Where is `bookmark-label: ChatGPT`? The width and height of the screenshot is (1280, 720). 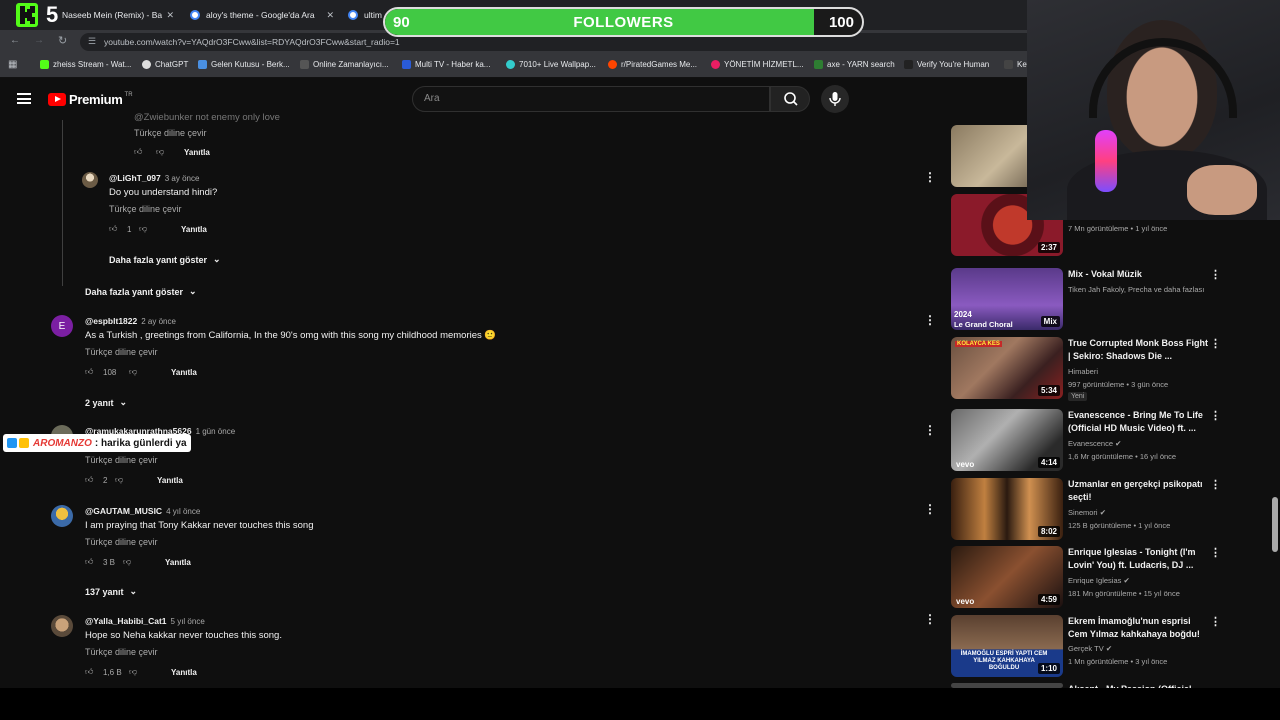 bookmark-label: ChatGPT is located at coordinates (172, 64).